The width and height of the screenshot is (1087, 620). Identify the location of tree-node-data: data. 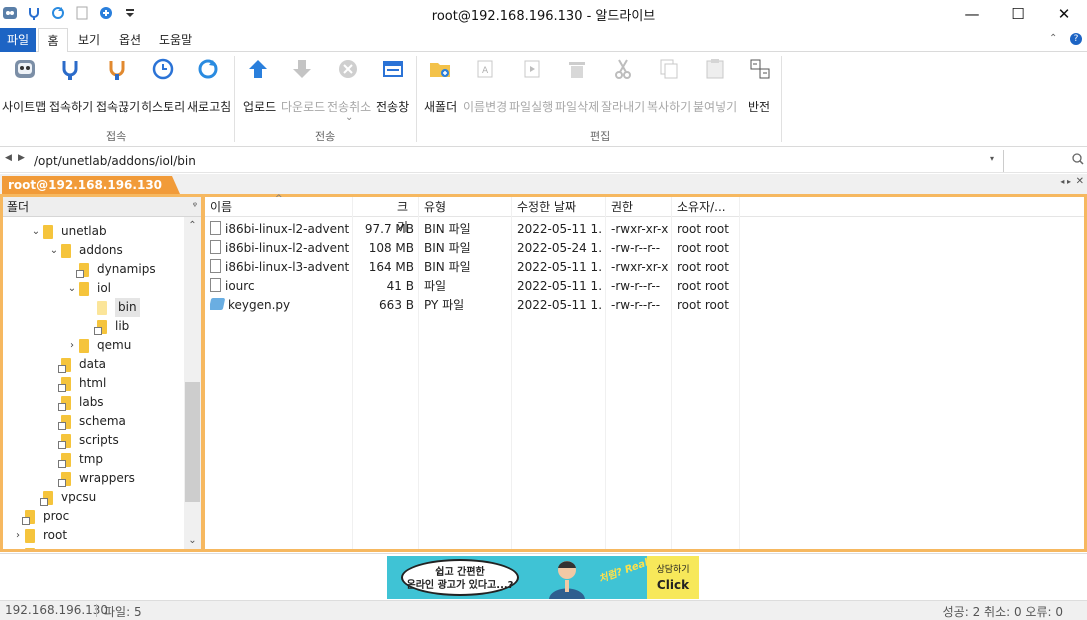
(76, 364).